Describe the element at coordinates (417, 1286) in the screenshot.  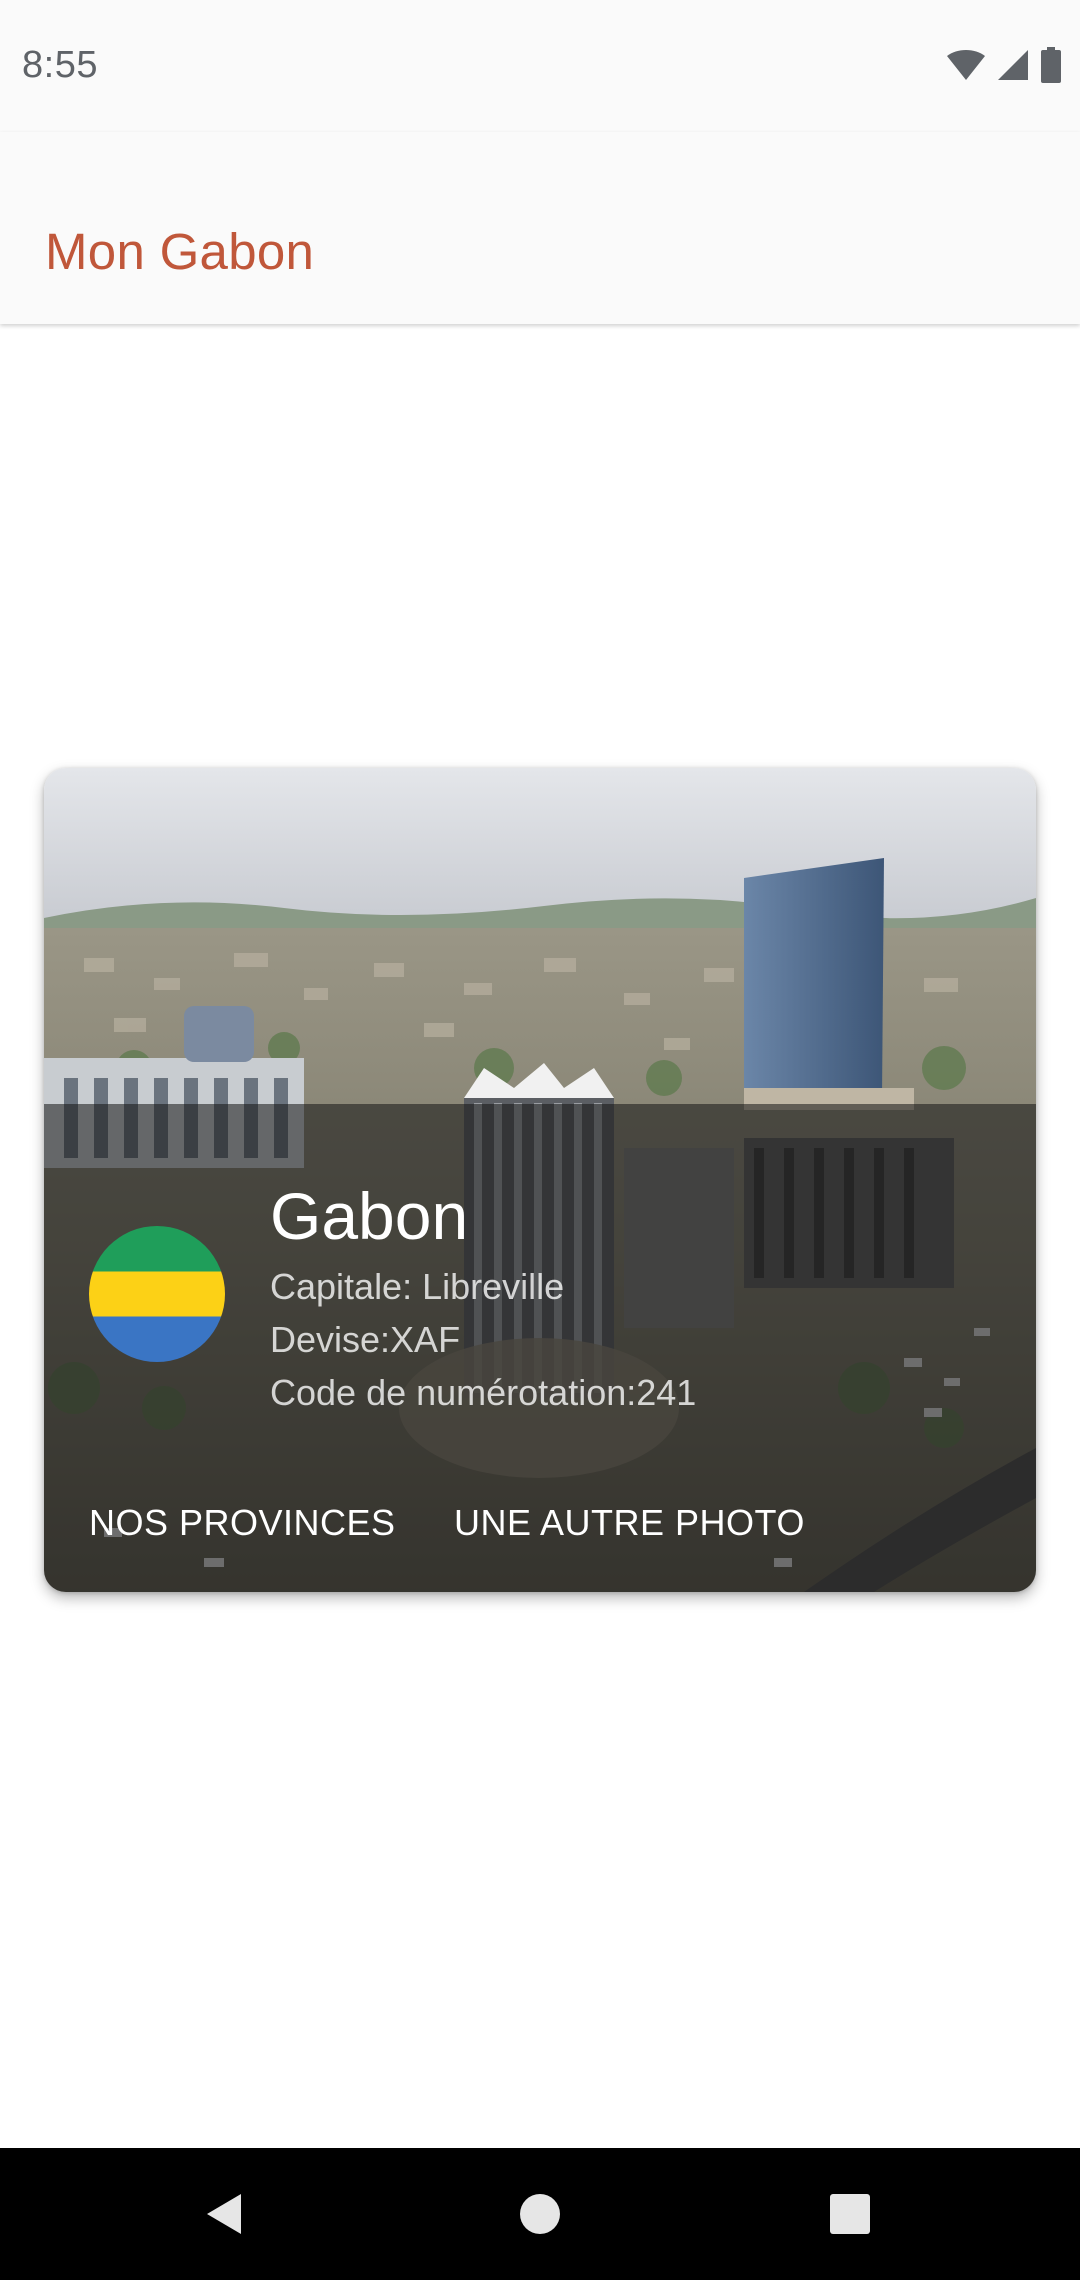
I see `capital-text: Capitale: Libreville` at that location.